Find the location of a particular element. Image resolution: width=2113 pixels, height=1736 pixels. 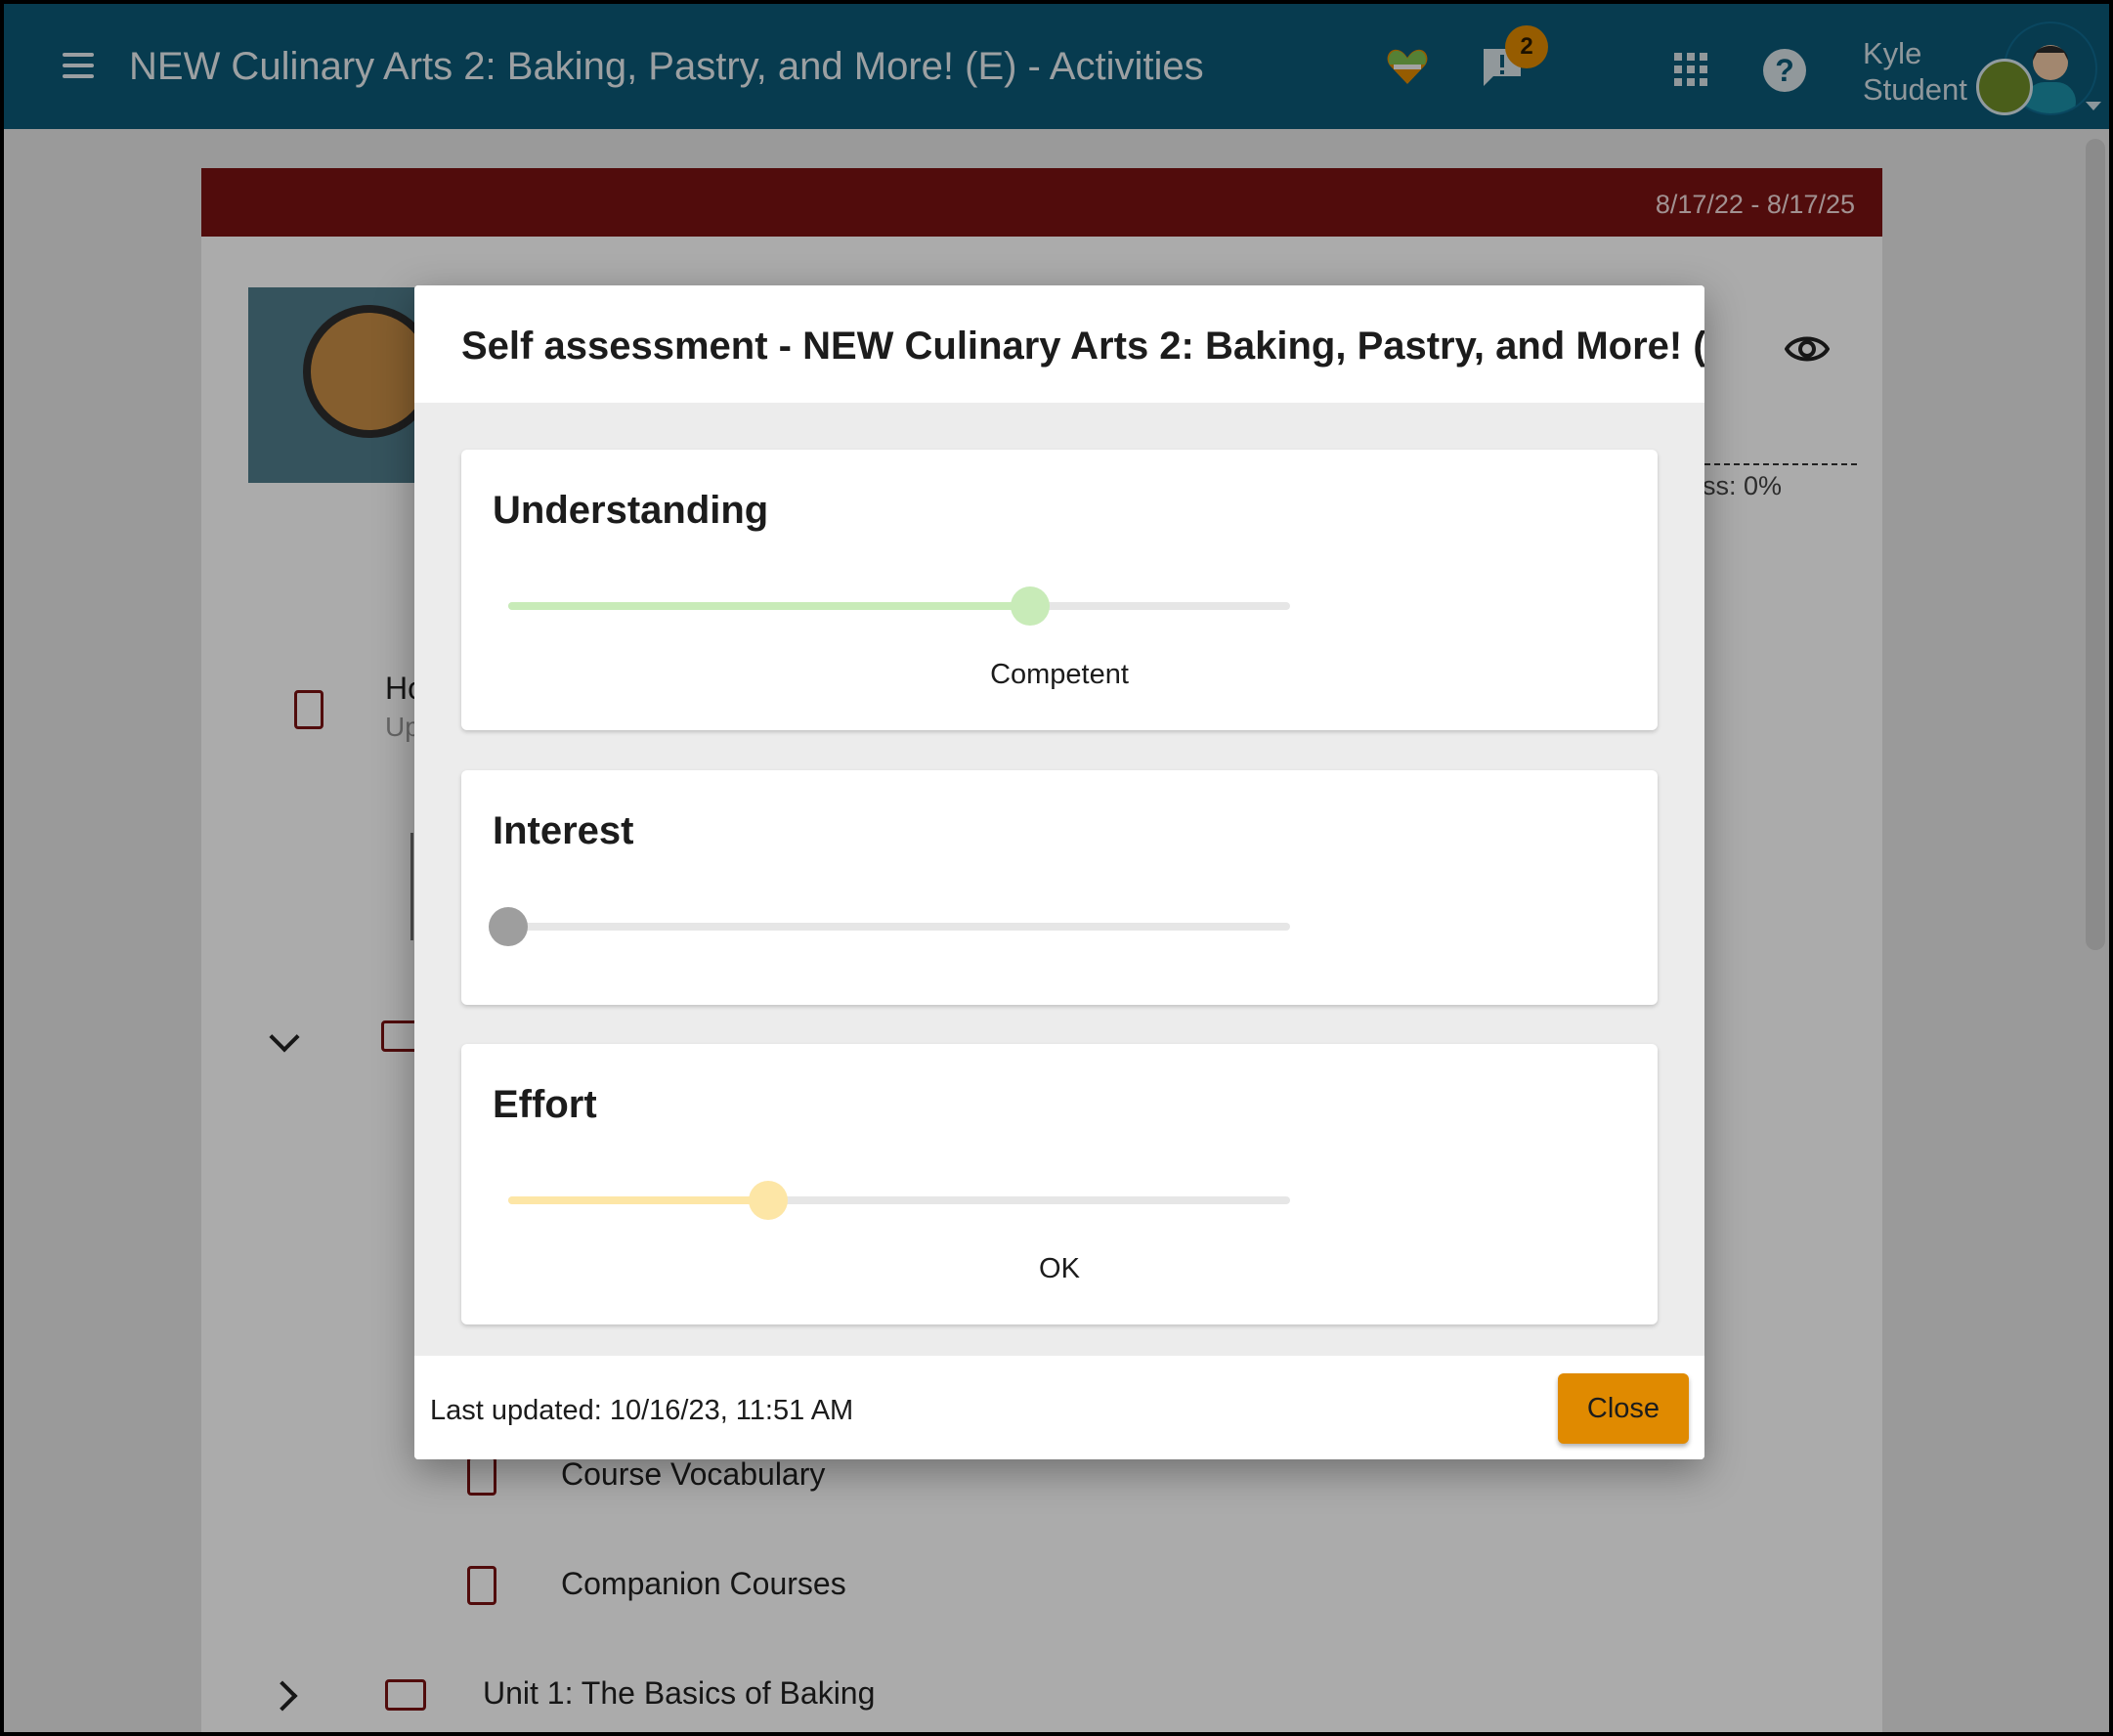

understanding-panel: Understanding Competent is located at coordinates (1059, 590).